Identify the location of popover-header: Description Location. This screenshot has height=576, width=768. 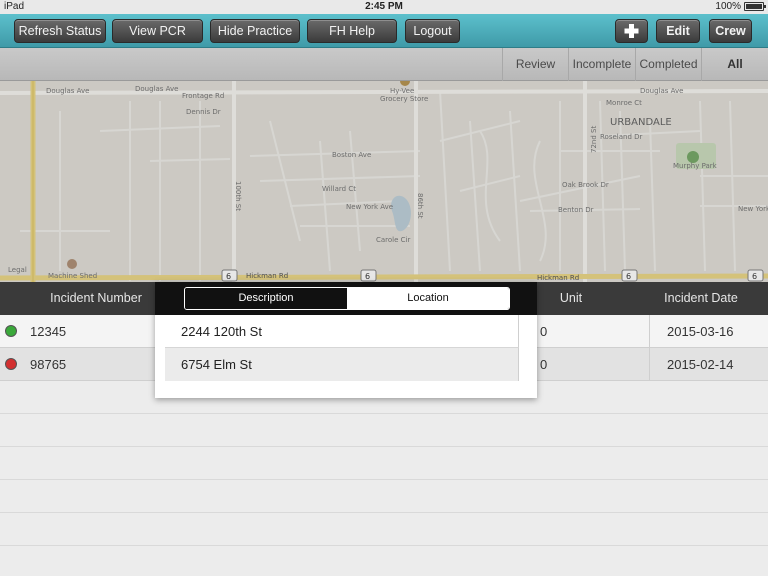
(346, 298).